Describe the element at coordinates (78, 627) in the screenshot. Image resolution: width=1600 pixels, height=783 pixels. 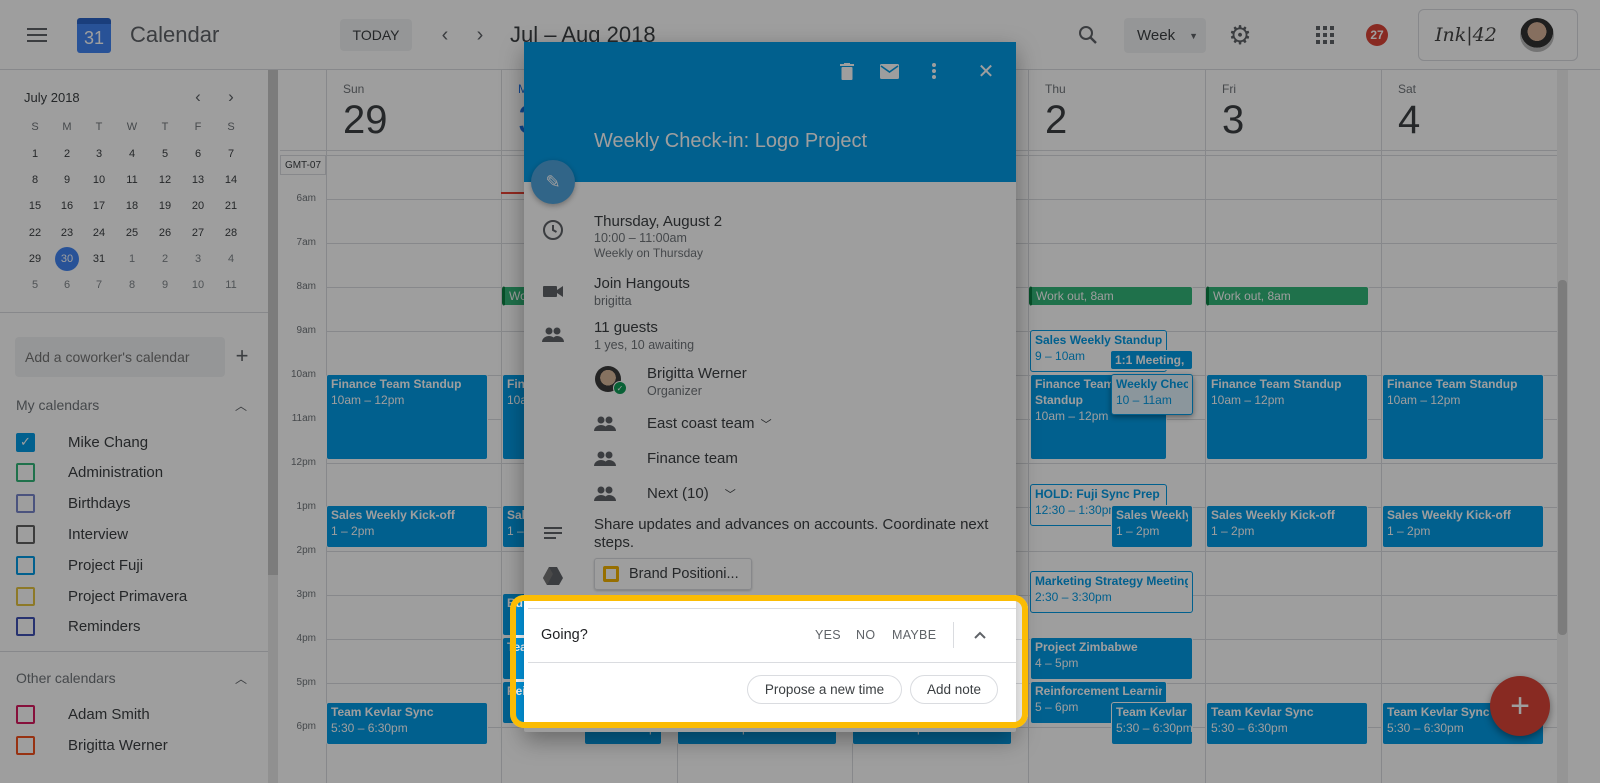
I see `calendar-item: Reminders` at that location.